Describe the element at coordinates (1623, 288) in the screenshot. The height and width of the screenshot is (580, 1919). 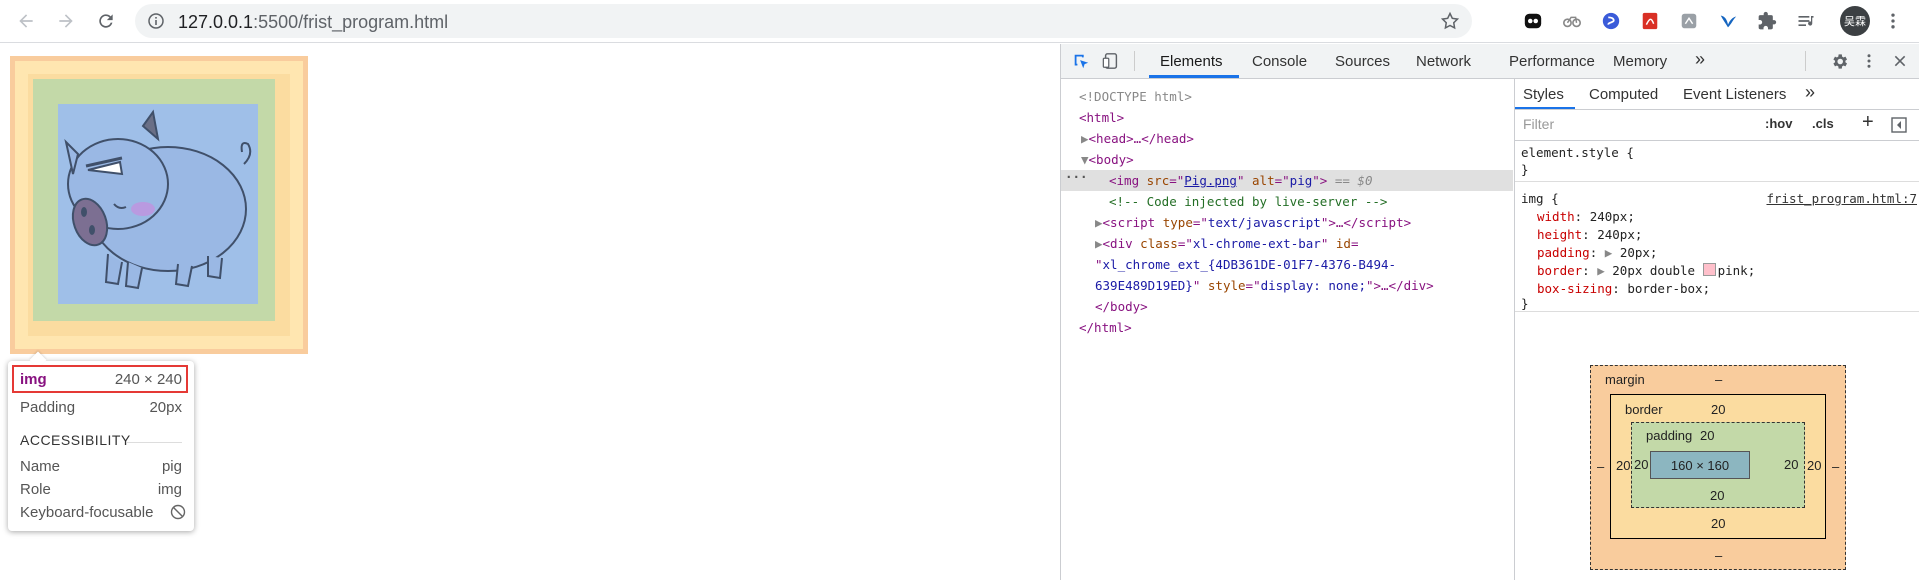
I see `prop-box-sizing: box-sizing: border-box;` at that location.